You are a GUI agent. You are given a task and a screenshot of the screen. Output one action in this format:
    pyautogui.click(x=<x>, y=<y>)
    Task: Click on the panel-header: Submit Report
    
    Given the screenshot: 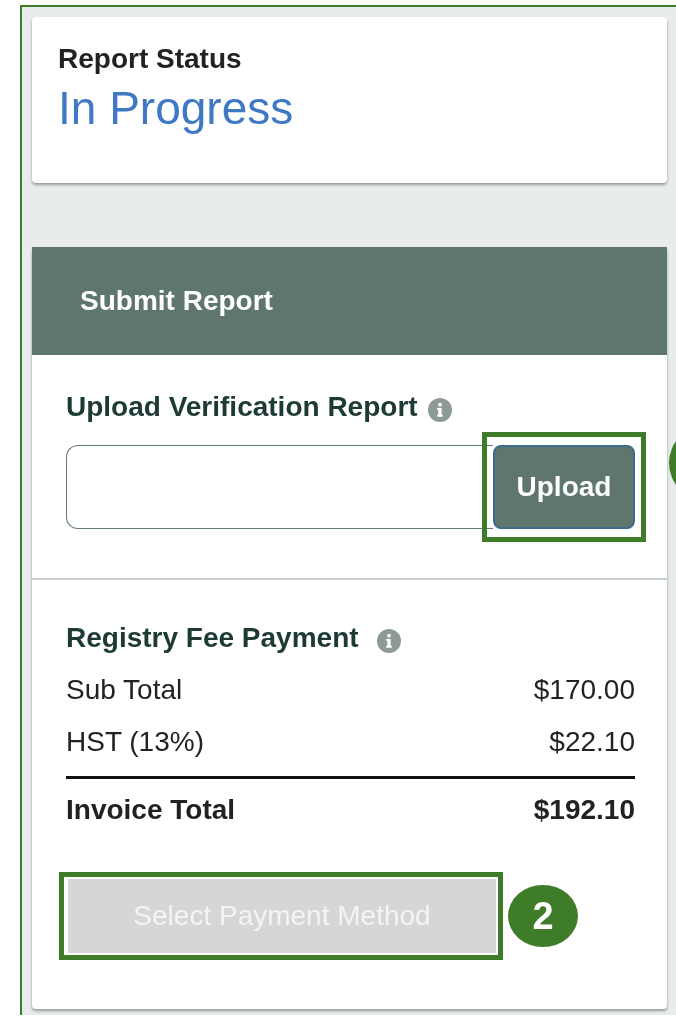 What is the action you would take?
    pyautogui.click(x=349, y=301)
    